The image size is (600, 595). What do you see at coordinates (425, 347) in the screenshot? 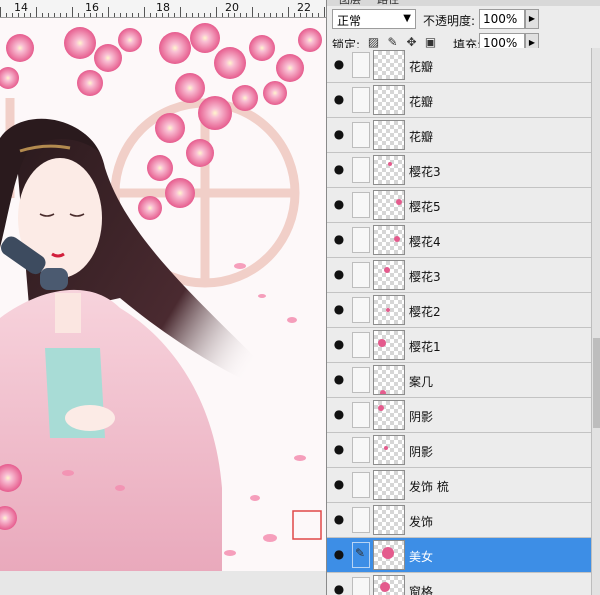
I see `layer-name: 樱花1` at bounding box center [425, 347].